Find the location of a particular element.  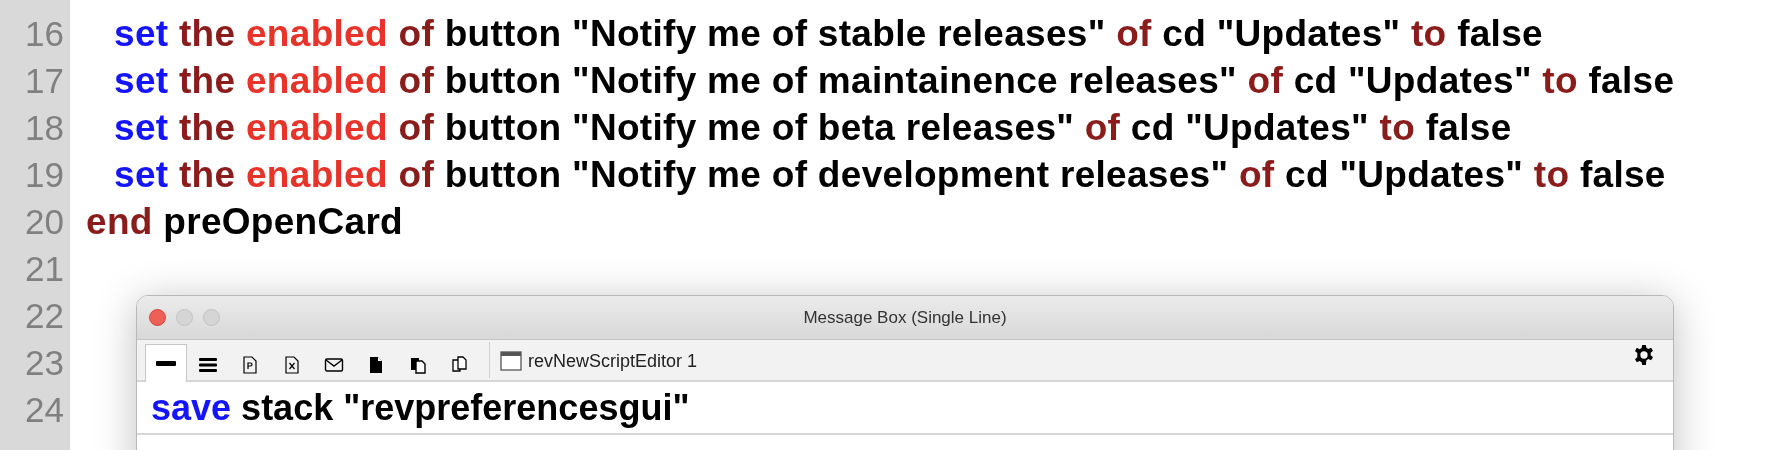

code-line: set the enabled of button "Notify me of development releases" of cd "Updates" to false is located at coordinates (890, 174).